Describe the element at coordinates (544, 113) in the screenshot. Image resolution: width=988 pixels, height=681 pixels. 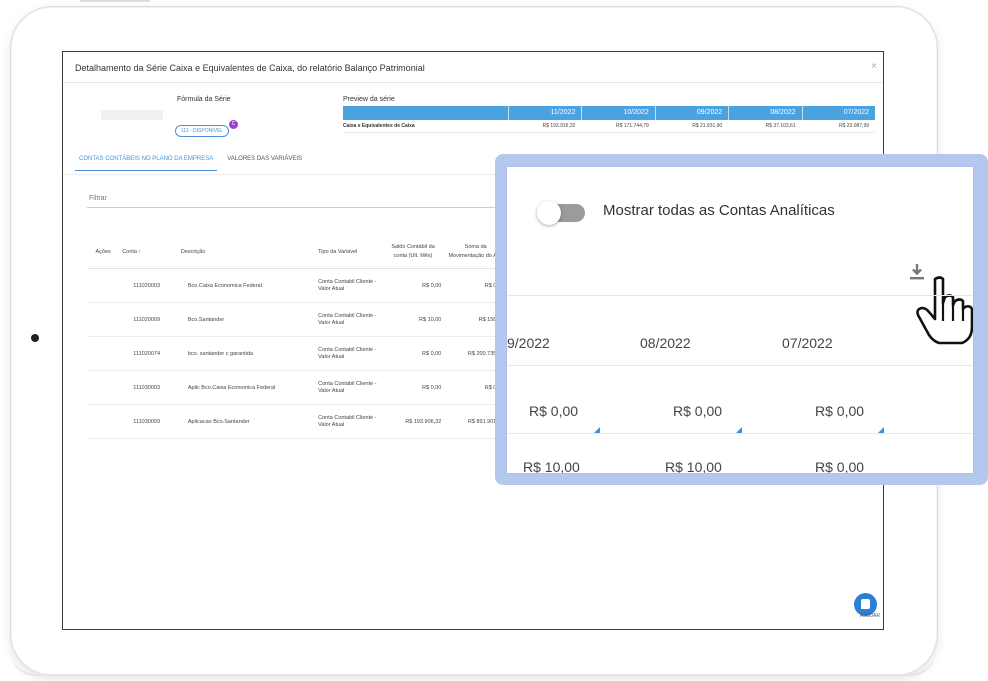
I see `preview-period: 11/2022` at that location.